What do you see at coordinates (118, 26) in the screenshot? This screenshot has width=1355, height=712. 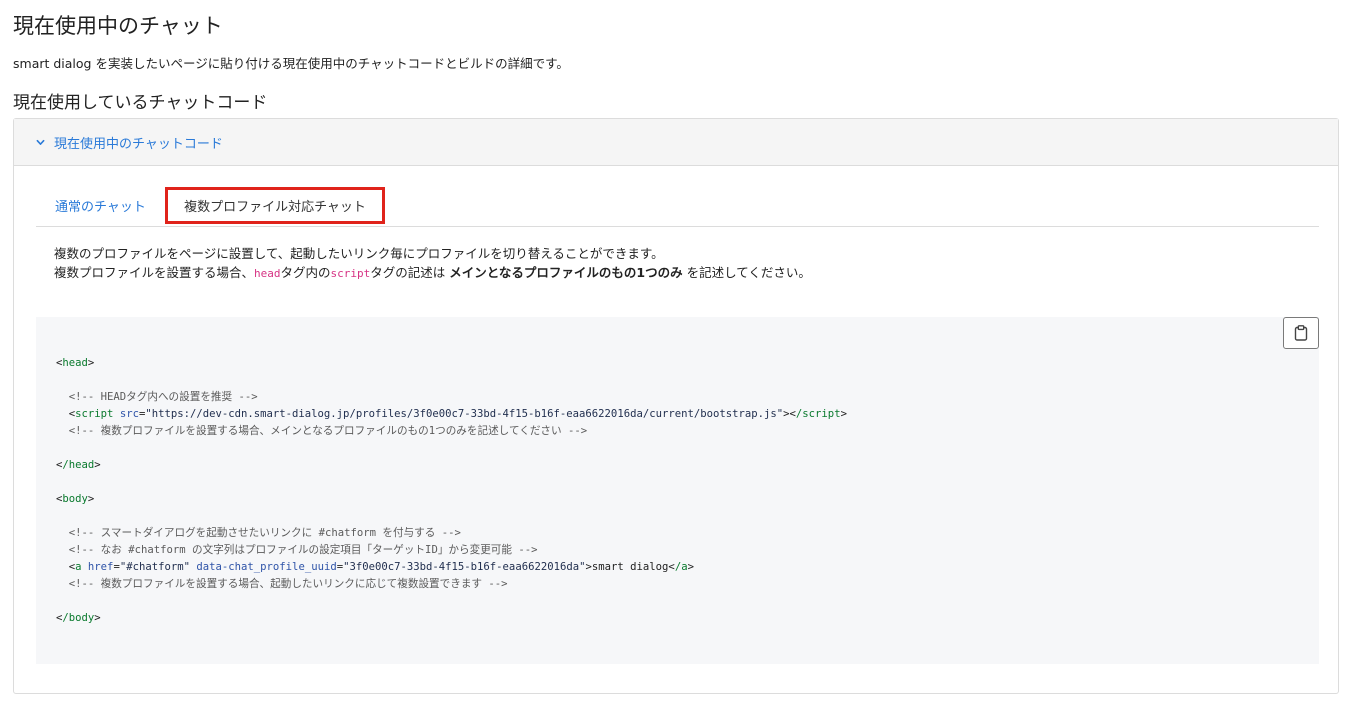 I see `page-title: 現在使用中のチャット` at bounding box center [118, 26].